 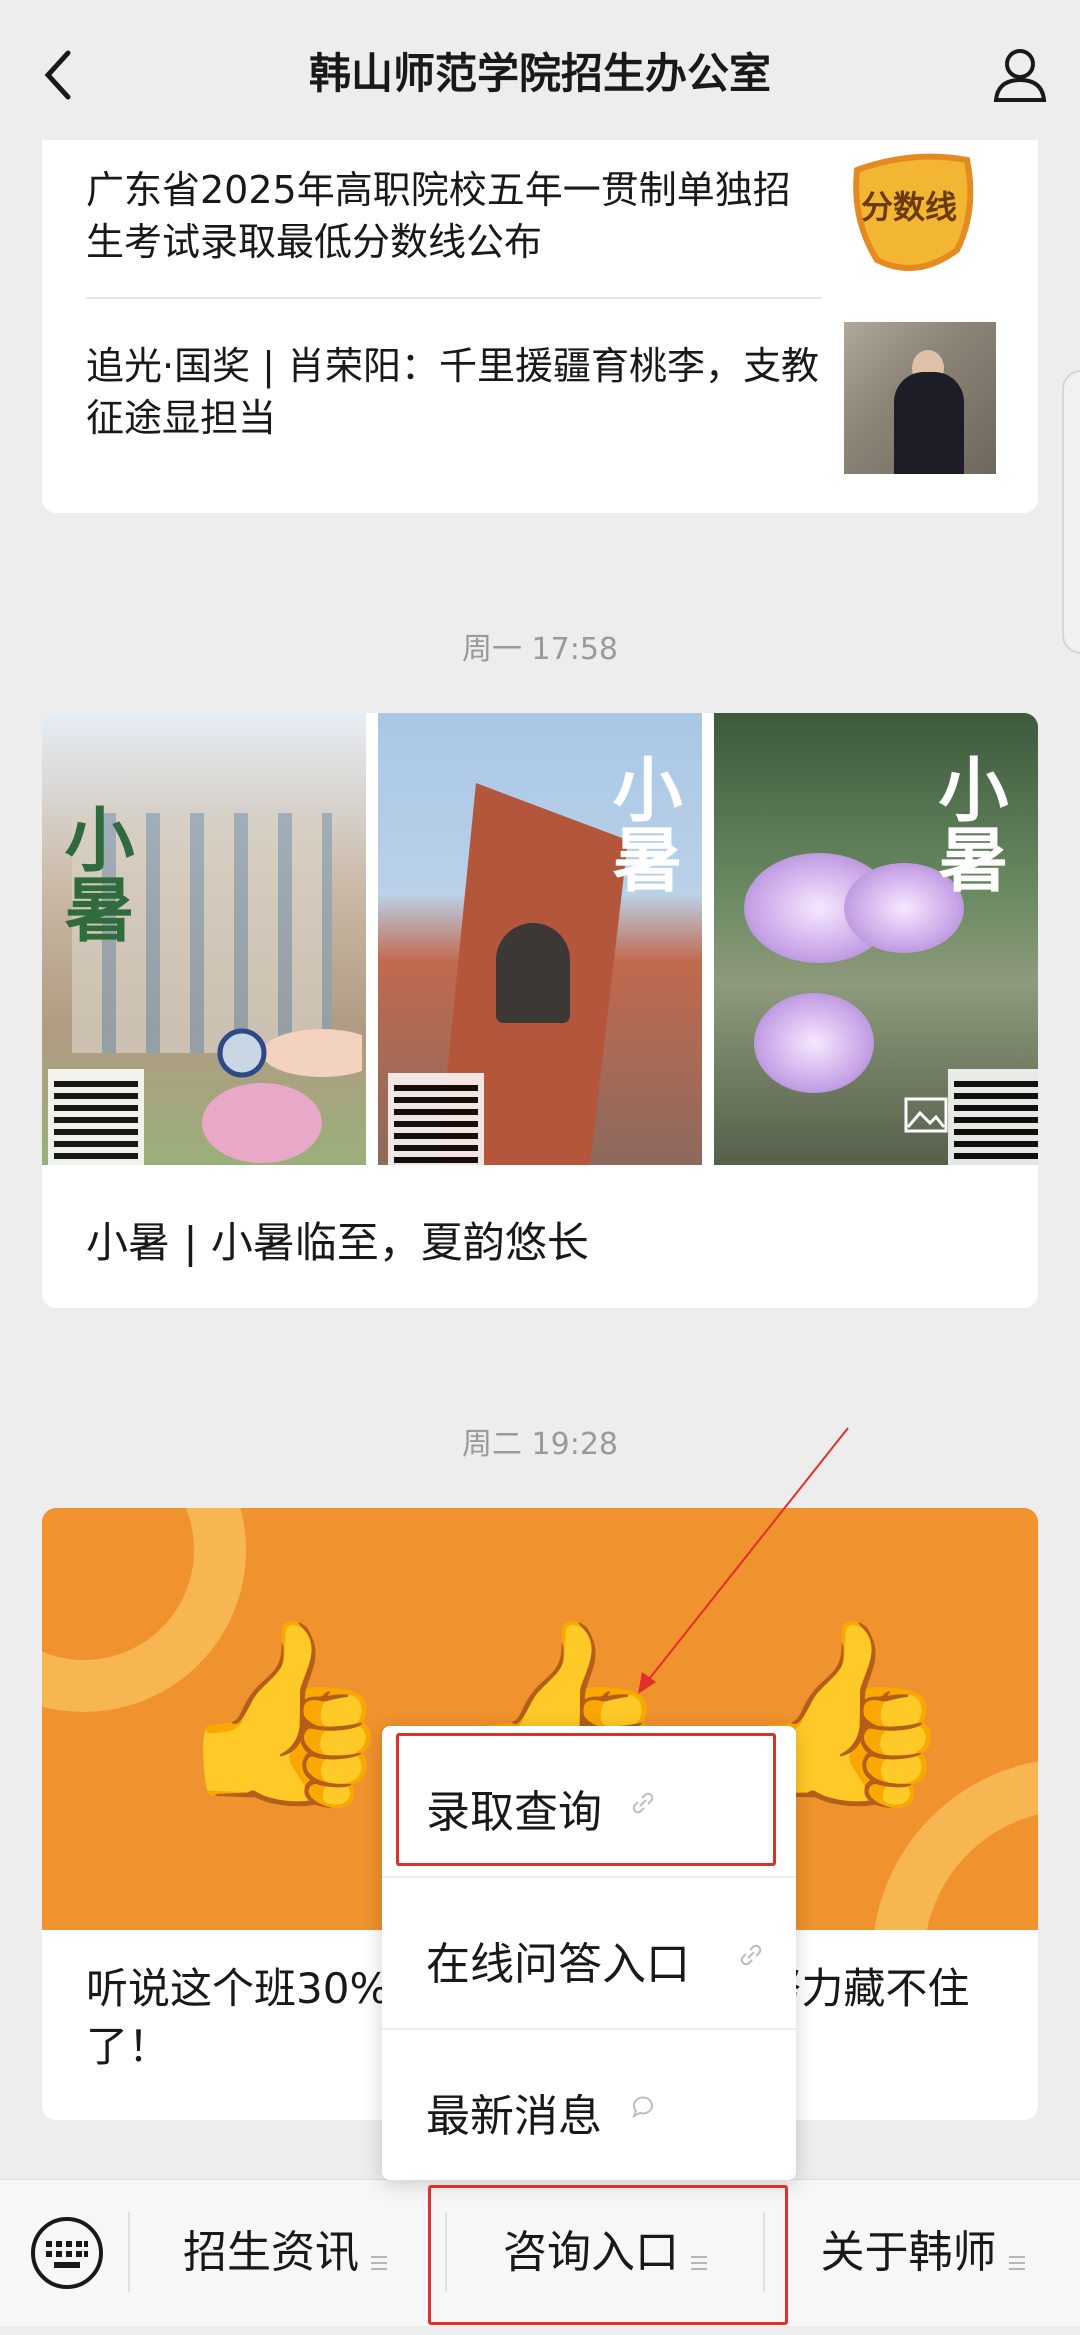 I want to click on menu-button-label: 招生资讯, so click(x=271, y=2252).